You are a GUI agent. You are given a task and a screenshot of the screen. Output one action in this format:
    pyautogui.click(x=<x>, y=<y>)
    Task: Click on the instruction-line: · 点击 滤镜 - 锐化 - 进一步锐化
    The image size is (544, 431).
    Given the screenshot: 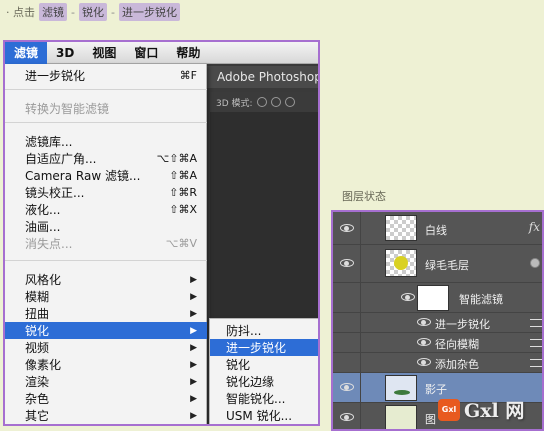 What is the action you would take?
    pyautogui.click(x=93, y=12)
    